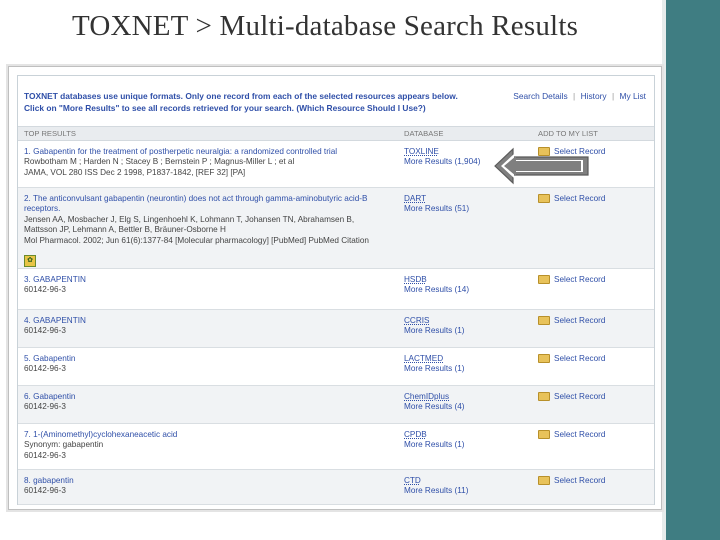  I want to click on result-title-link: 4. GABAPENTIN, so click(209, 321).